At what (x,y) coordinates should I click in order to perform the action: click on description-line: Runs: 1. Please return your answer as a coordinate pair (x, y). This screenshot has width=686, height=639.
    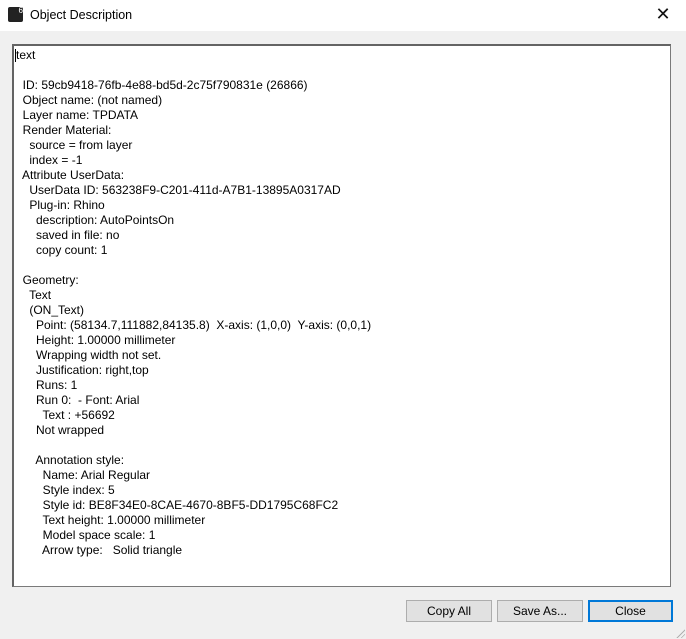
    Looking at the image, I should click on (47, 385).